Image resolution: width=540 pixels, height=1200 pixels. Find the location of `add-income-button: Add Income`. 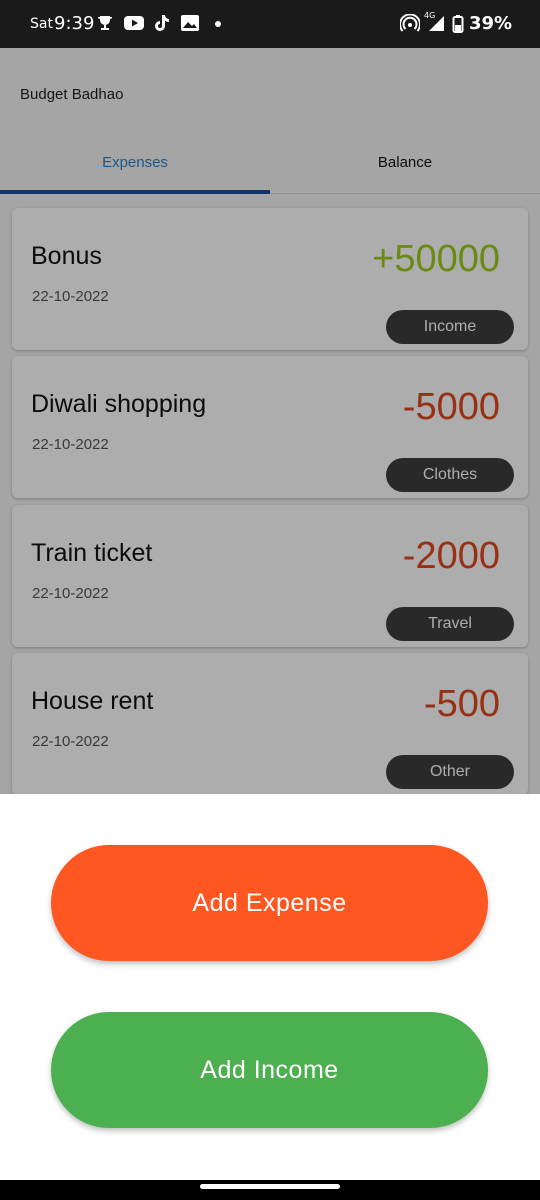

add-income-button: Add Income is located at coordinates (269, 1070).